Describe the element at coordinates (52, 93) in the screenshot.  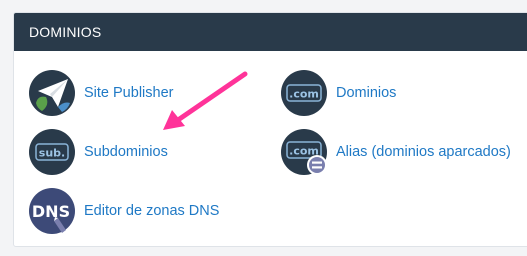
I see `site-publisher-icon` at that location.